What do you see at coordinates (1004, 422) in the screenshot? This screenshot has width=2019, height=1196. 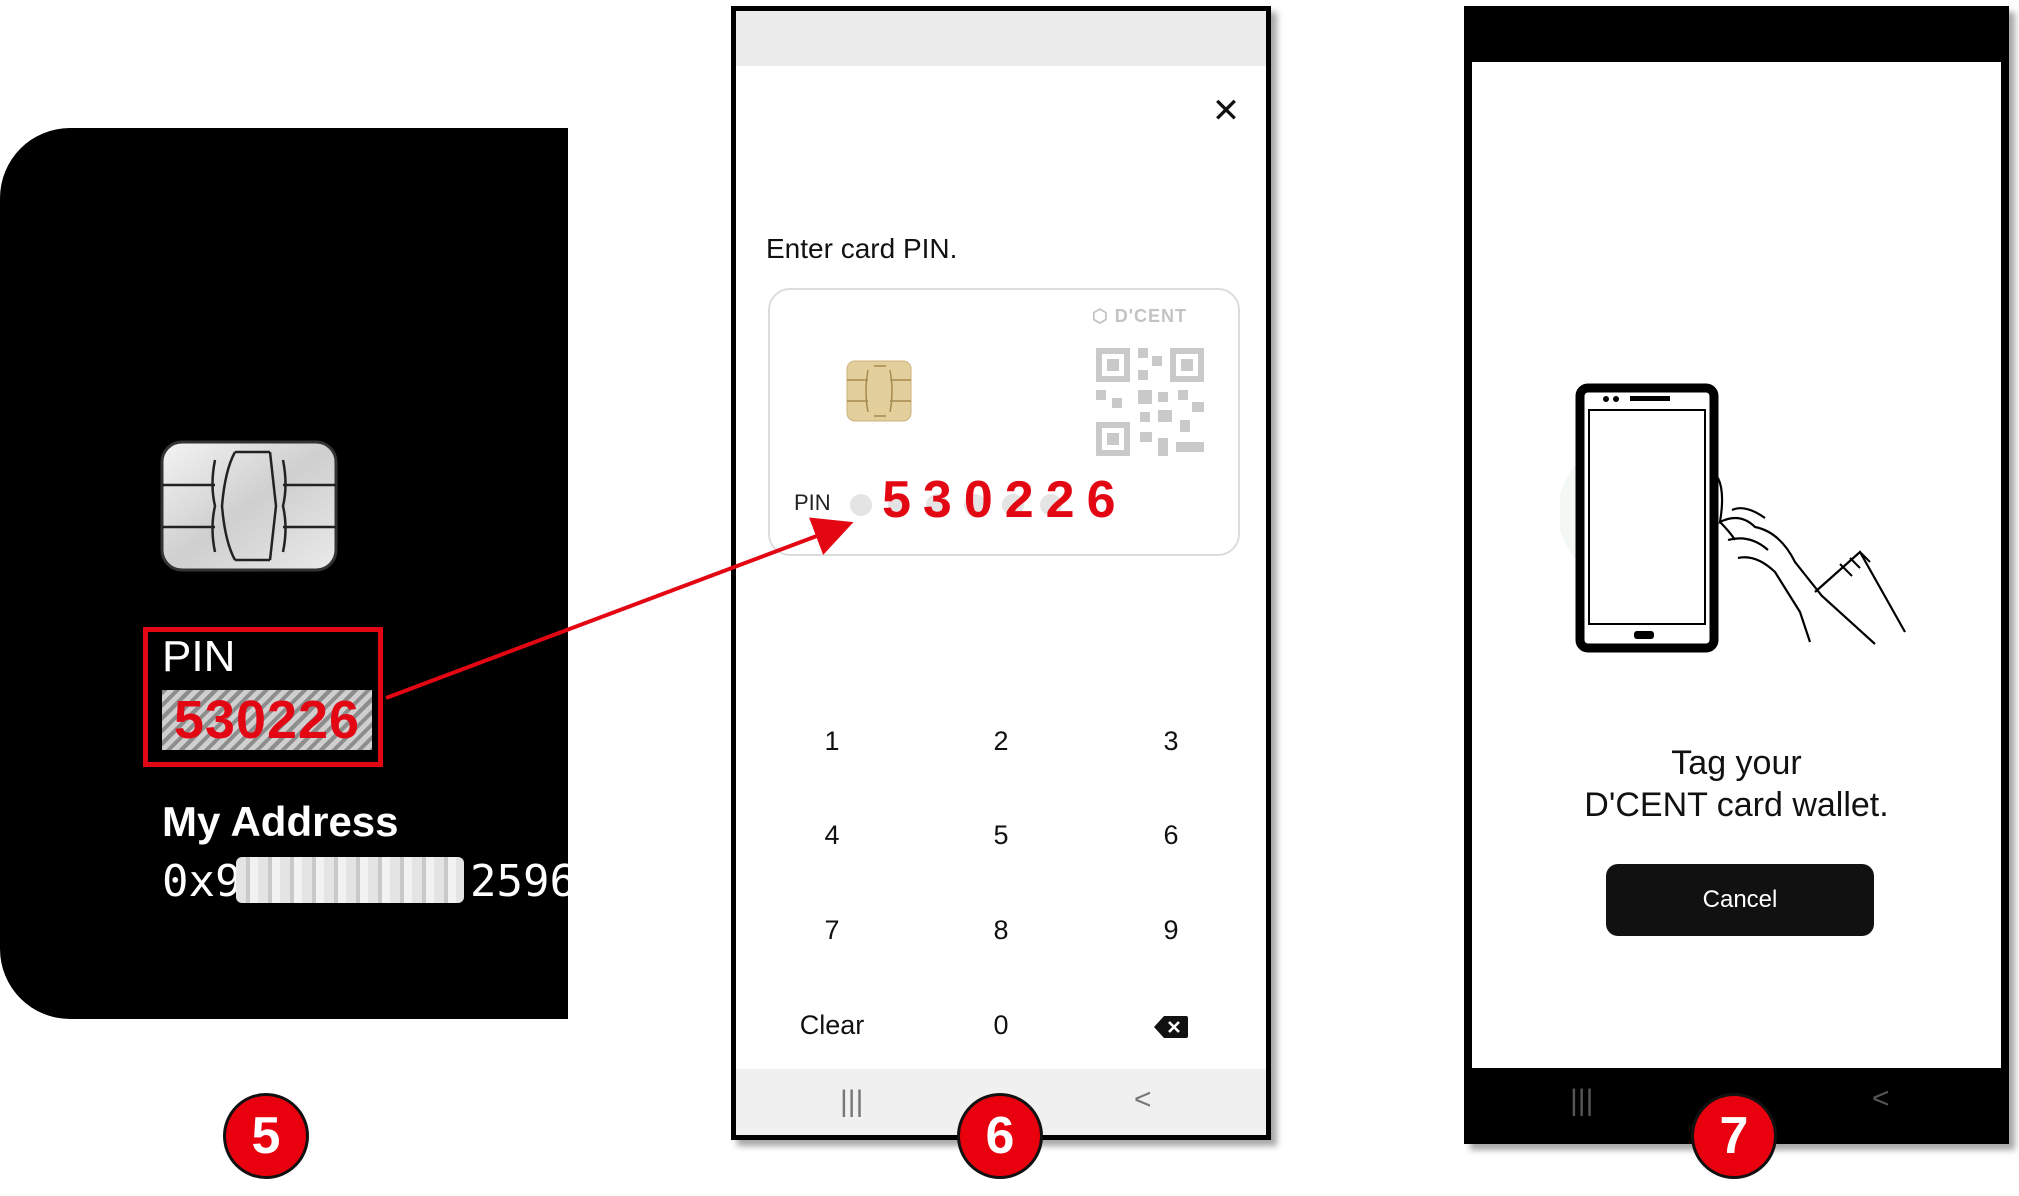 I see `card-preview: ⬡ D'CENT PIN 530226` at bounding box center [1004, 422].